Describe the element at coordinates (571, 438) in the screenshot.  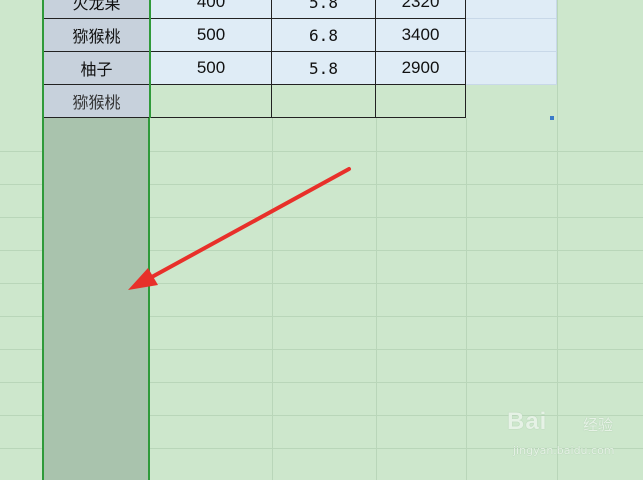
I see `baidu-jingyan-watermark: Bai 经验 jingyan.baidu.com` at that location.